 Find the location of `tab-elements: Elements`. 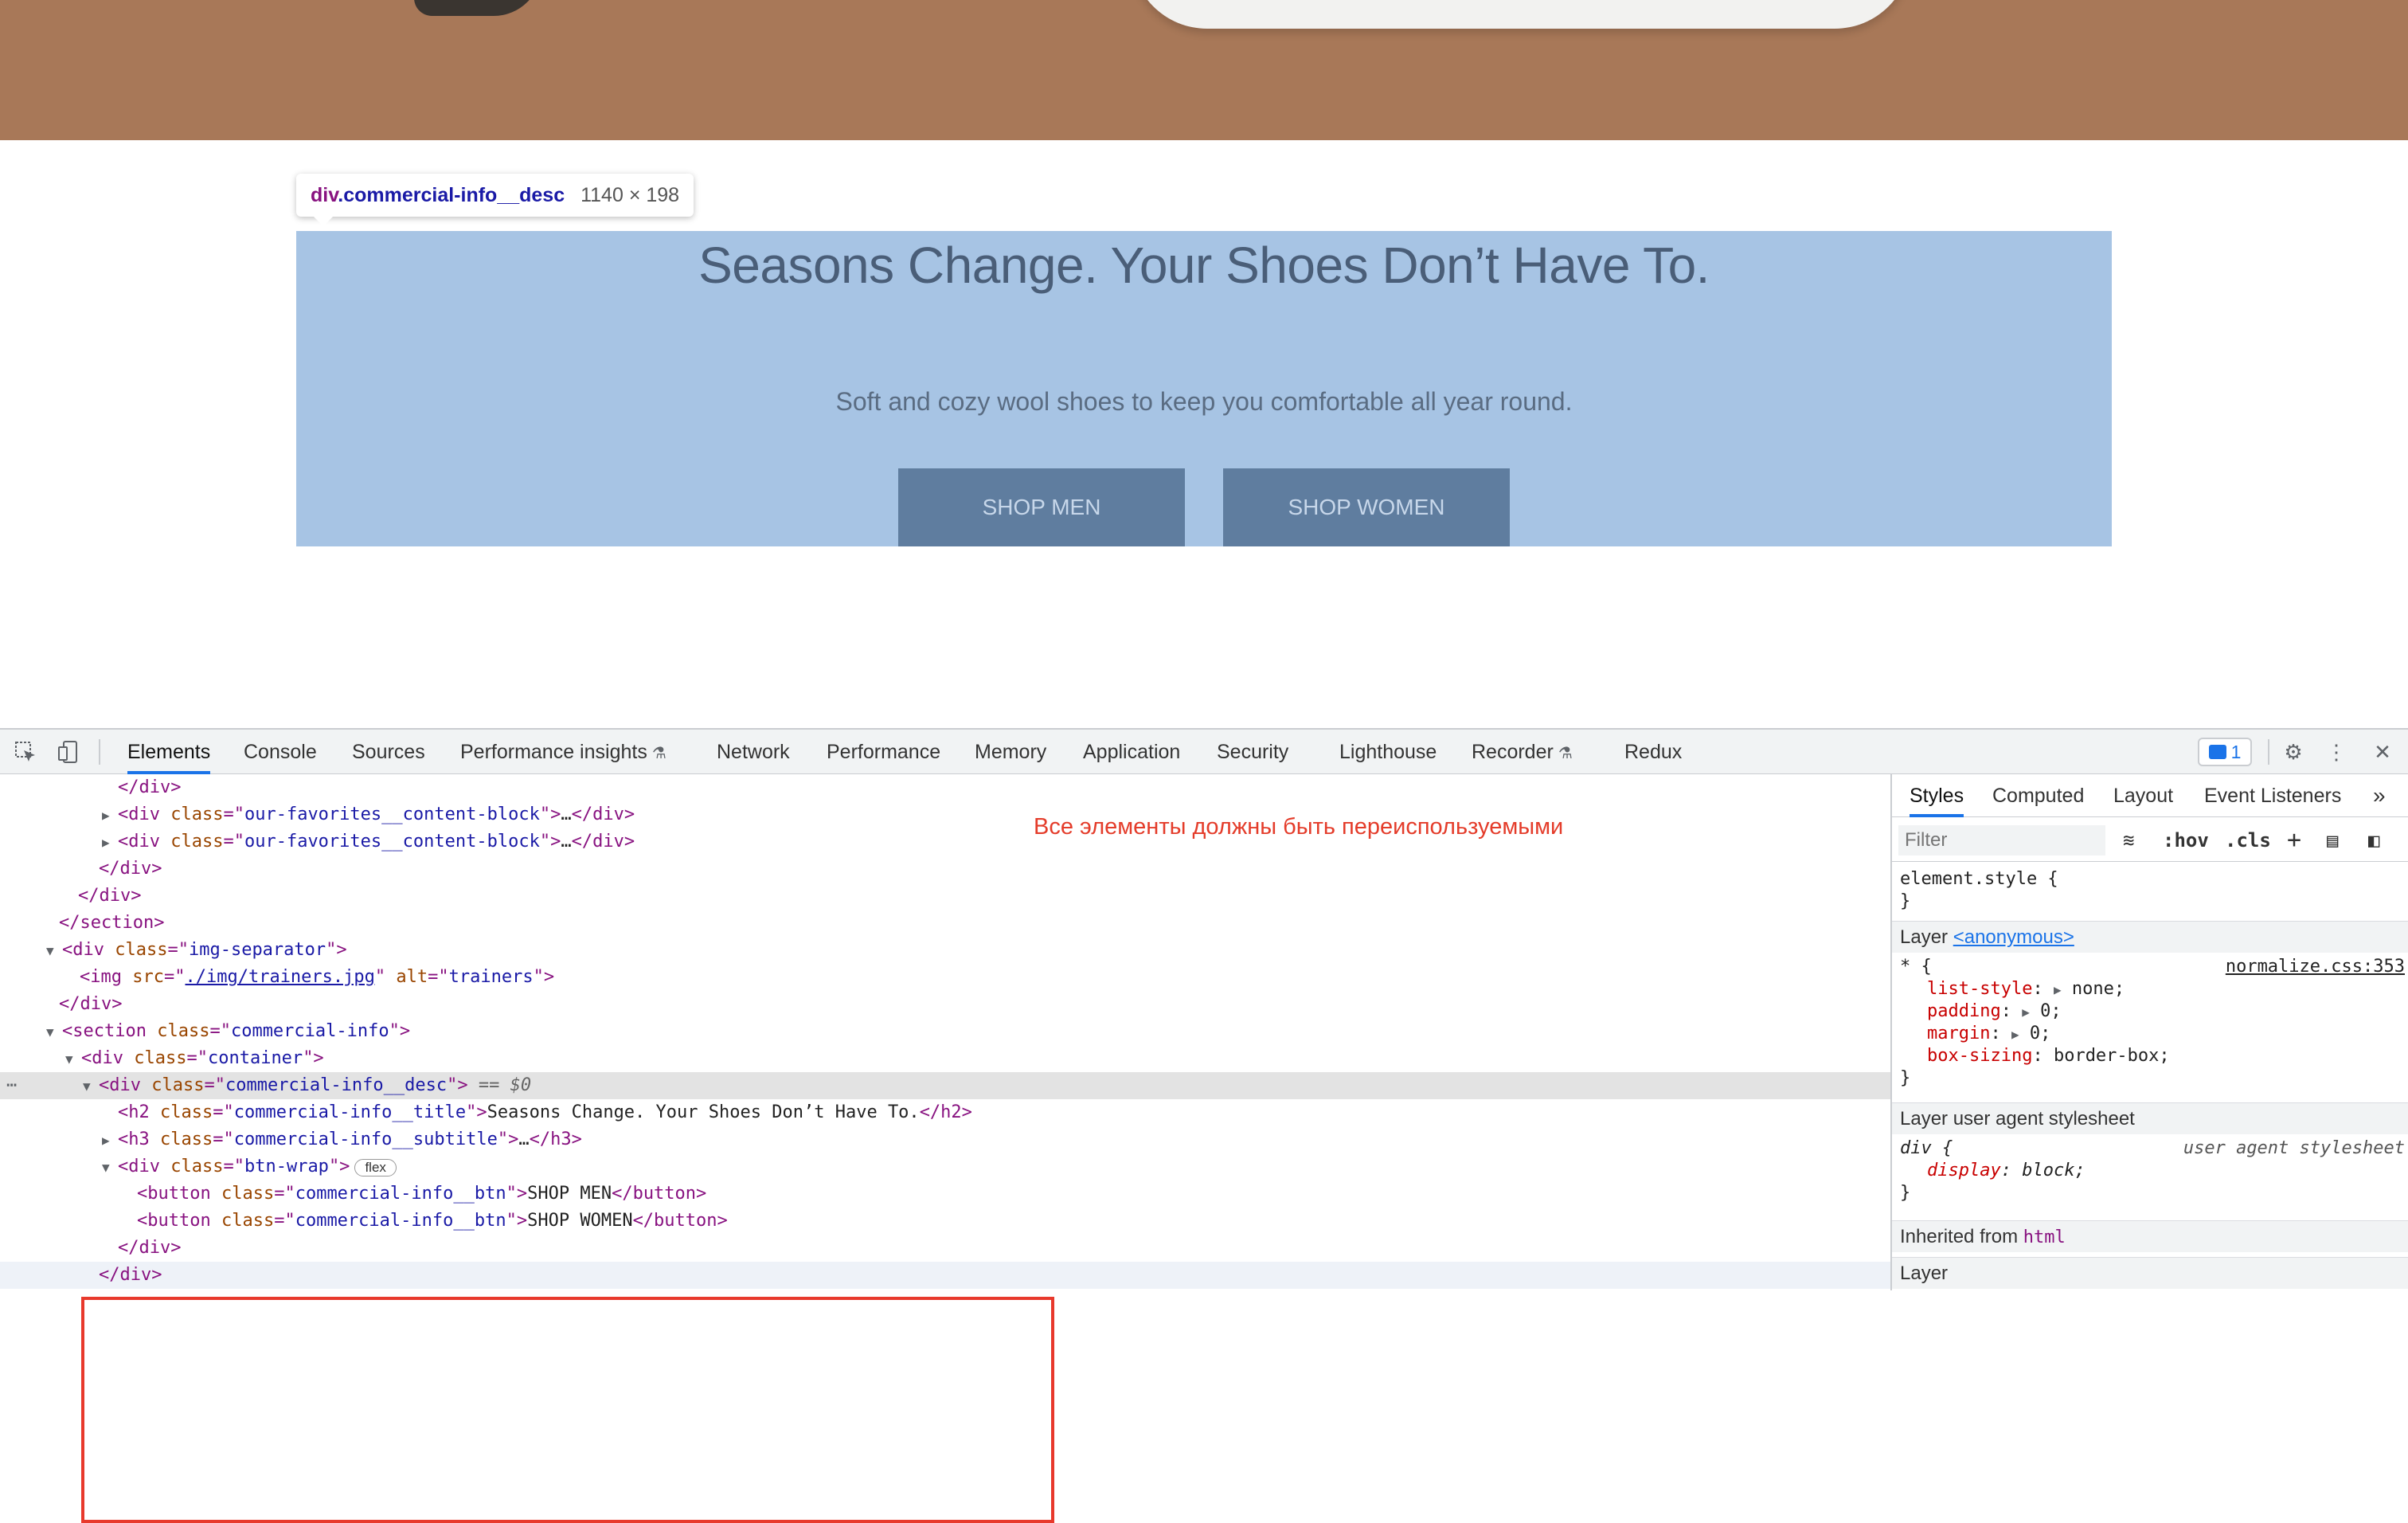

tab-elements: Elements is located at coordinates (169, 752).